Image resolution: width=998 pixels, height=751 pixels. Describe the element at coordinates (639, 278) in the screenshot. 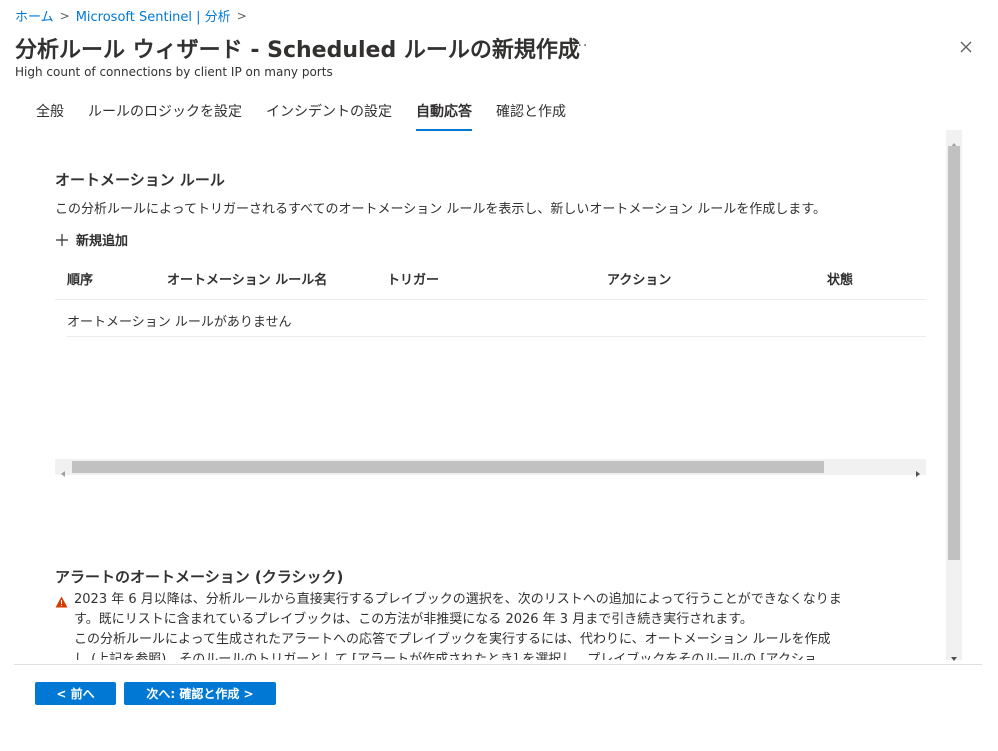

I see `column-header-actions: アクション` at that location.